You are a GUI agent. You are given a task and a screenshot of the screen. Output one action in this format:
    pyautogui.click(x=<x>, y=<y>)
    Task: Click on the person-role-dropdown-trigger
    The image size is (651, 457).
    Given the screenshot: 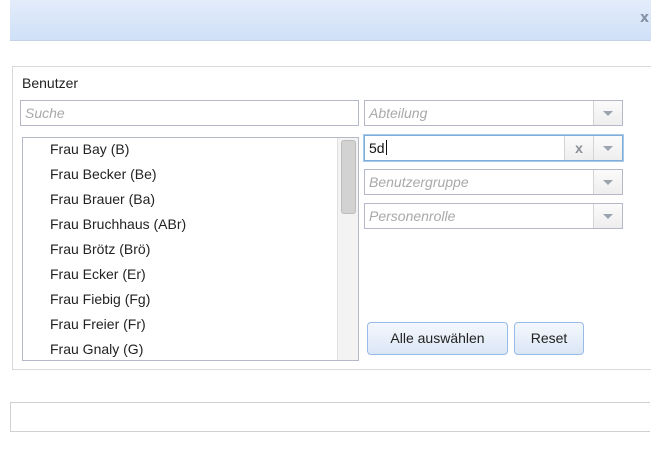 What is the action you would take?
    pyautogui.click(x=607, y=216)
    